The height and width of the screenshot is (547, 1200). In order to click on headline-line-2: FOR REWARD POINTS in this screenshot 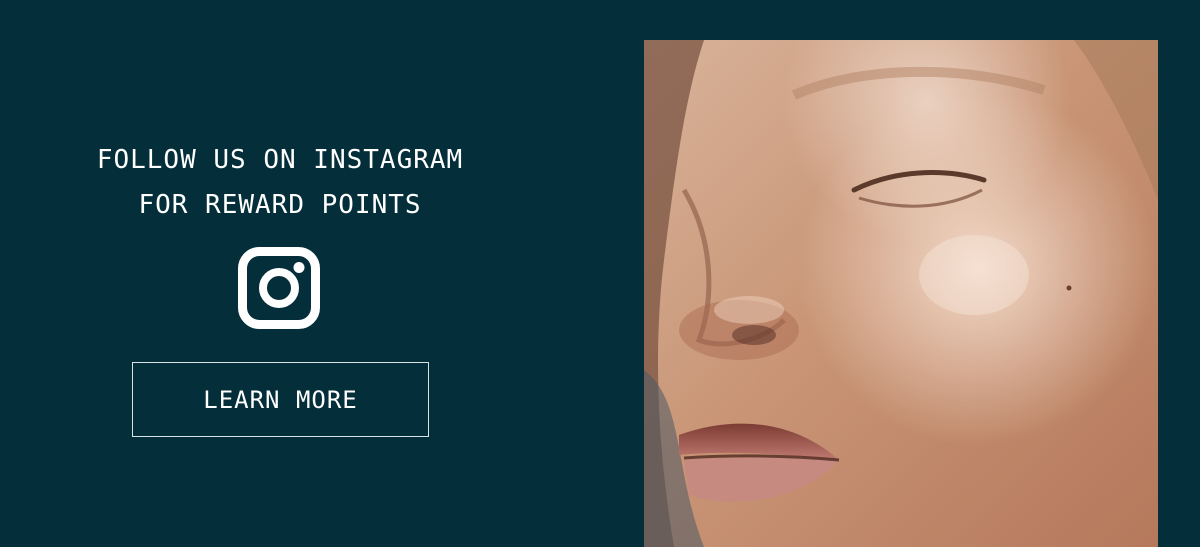, I will do `click(280, 205)`.